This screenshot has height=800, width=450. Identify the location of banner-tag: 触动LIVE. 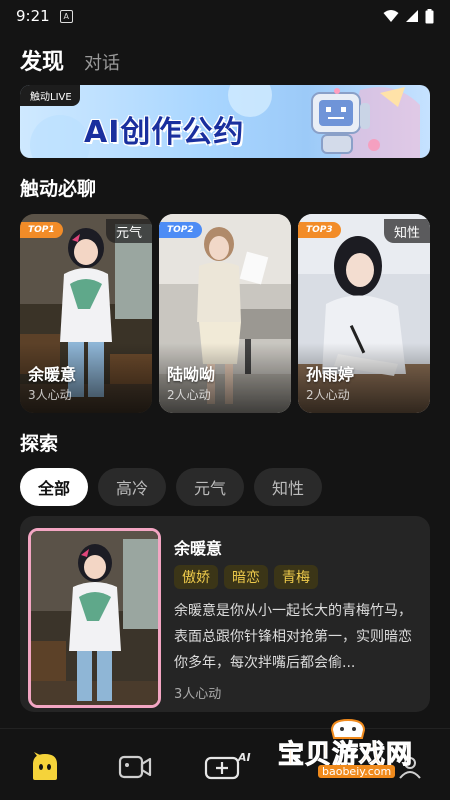
(50, 95).